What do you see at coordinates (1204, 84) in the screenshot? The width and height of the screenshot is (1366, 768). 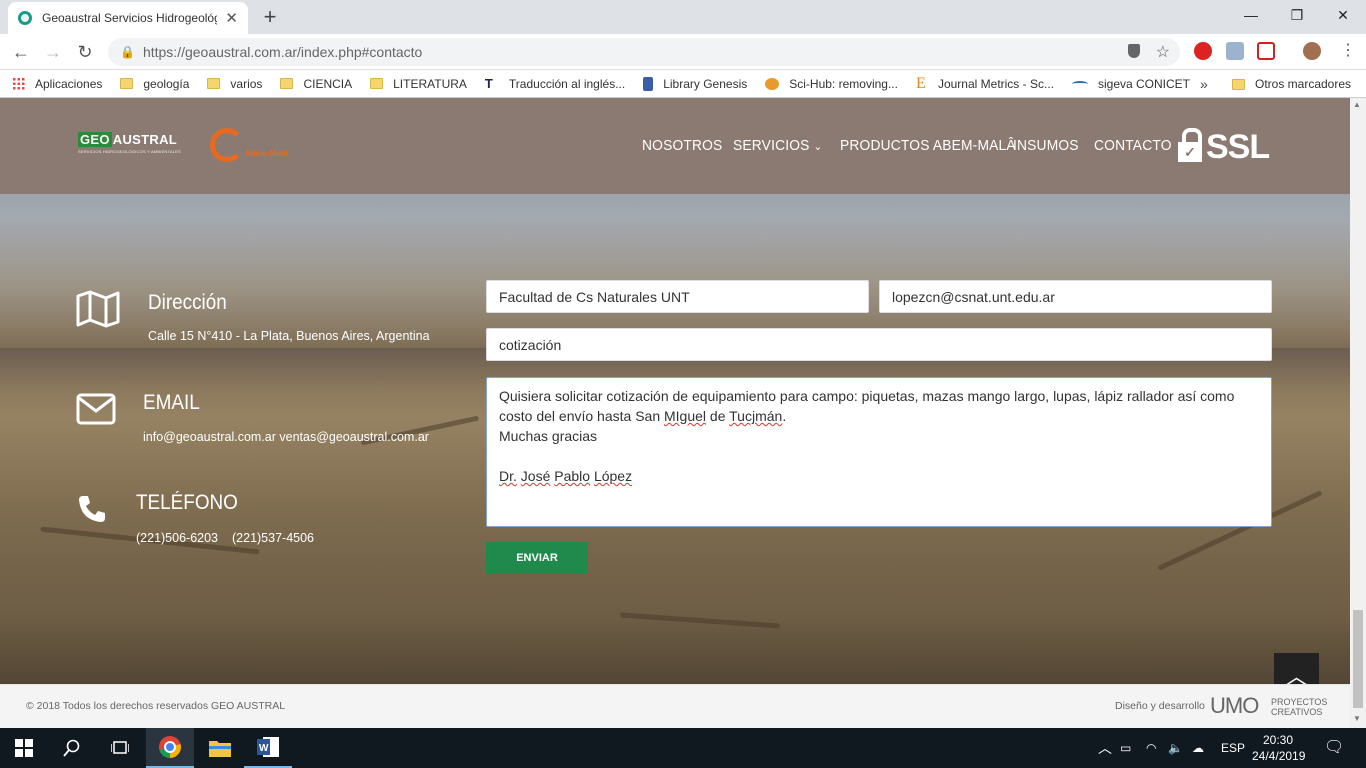 I see `more-bookmarks-button: »` at bounding box center [1204, 84].